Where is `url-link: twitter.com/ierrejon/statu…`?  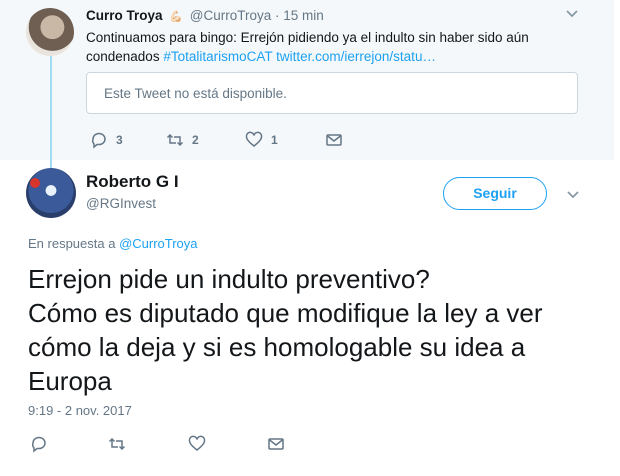
url-link: twitter.com/ierrejon/statu… is located at coordinates (356, 56).